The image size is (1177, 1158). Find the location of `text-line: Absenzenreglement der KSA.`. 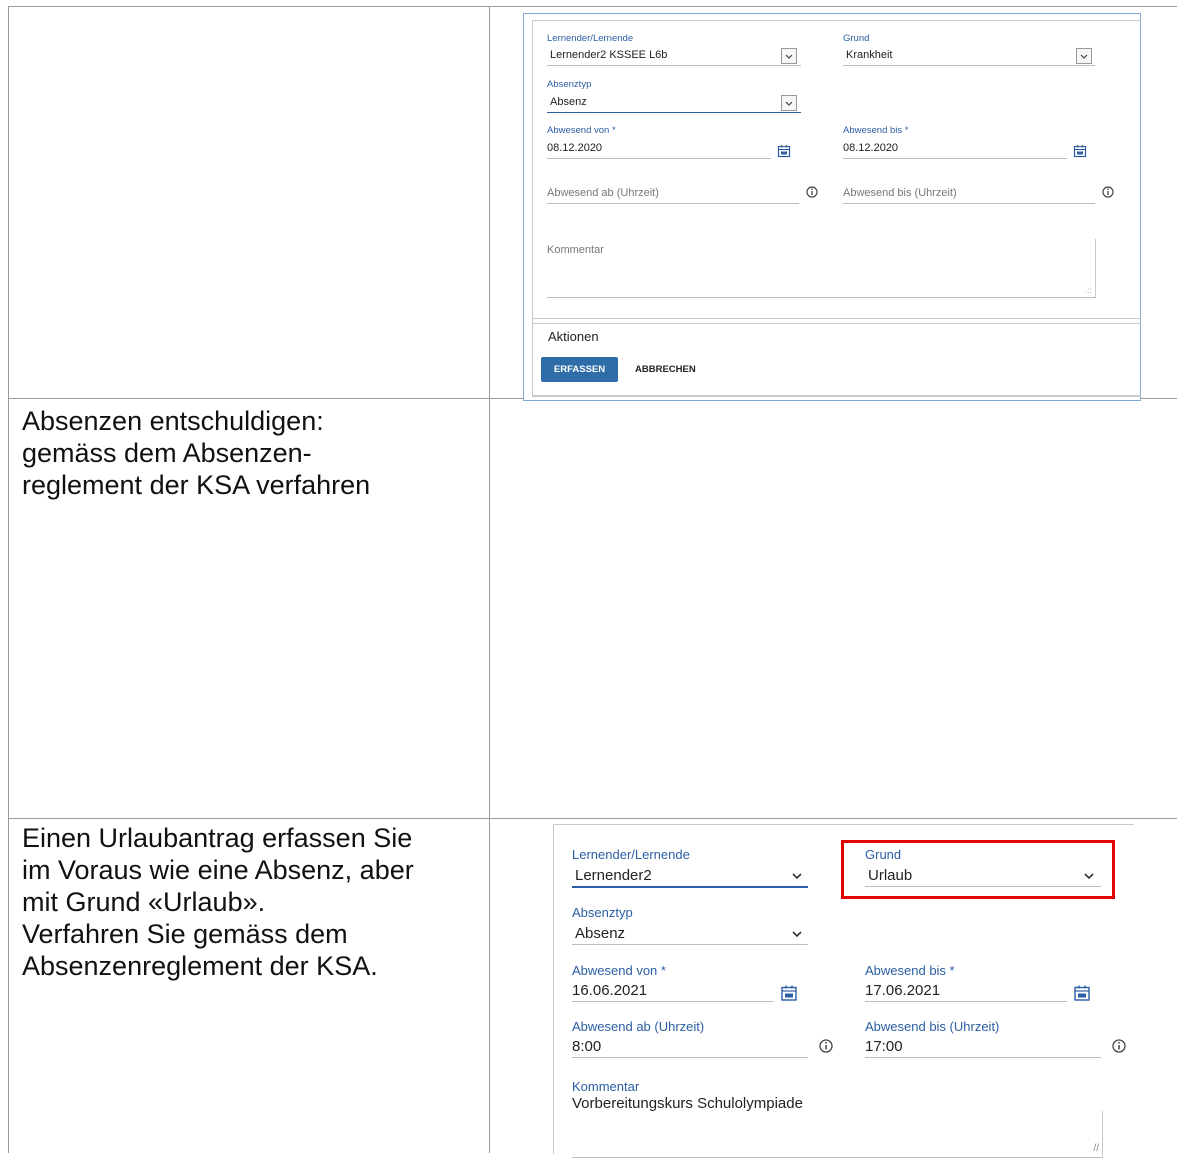

text-line: Absenzenreglement der KSA. is located at coordinates (200, 966).